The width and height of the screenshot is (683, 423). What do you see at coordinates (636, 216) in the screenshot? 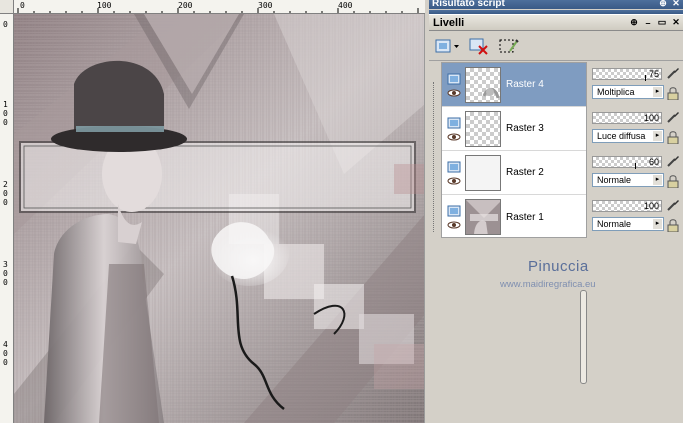
I see `layer-properties-row: 100 Normale ▸` at bounding box center [636, 216].